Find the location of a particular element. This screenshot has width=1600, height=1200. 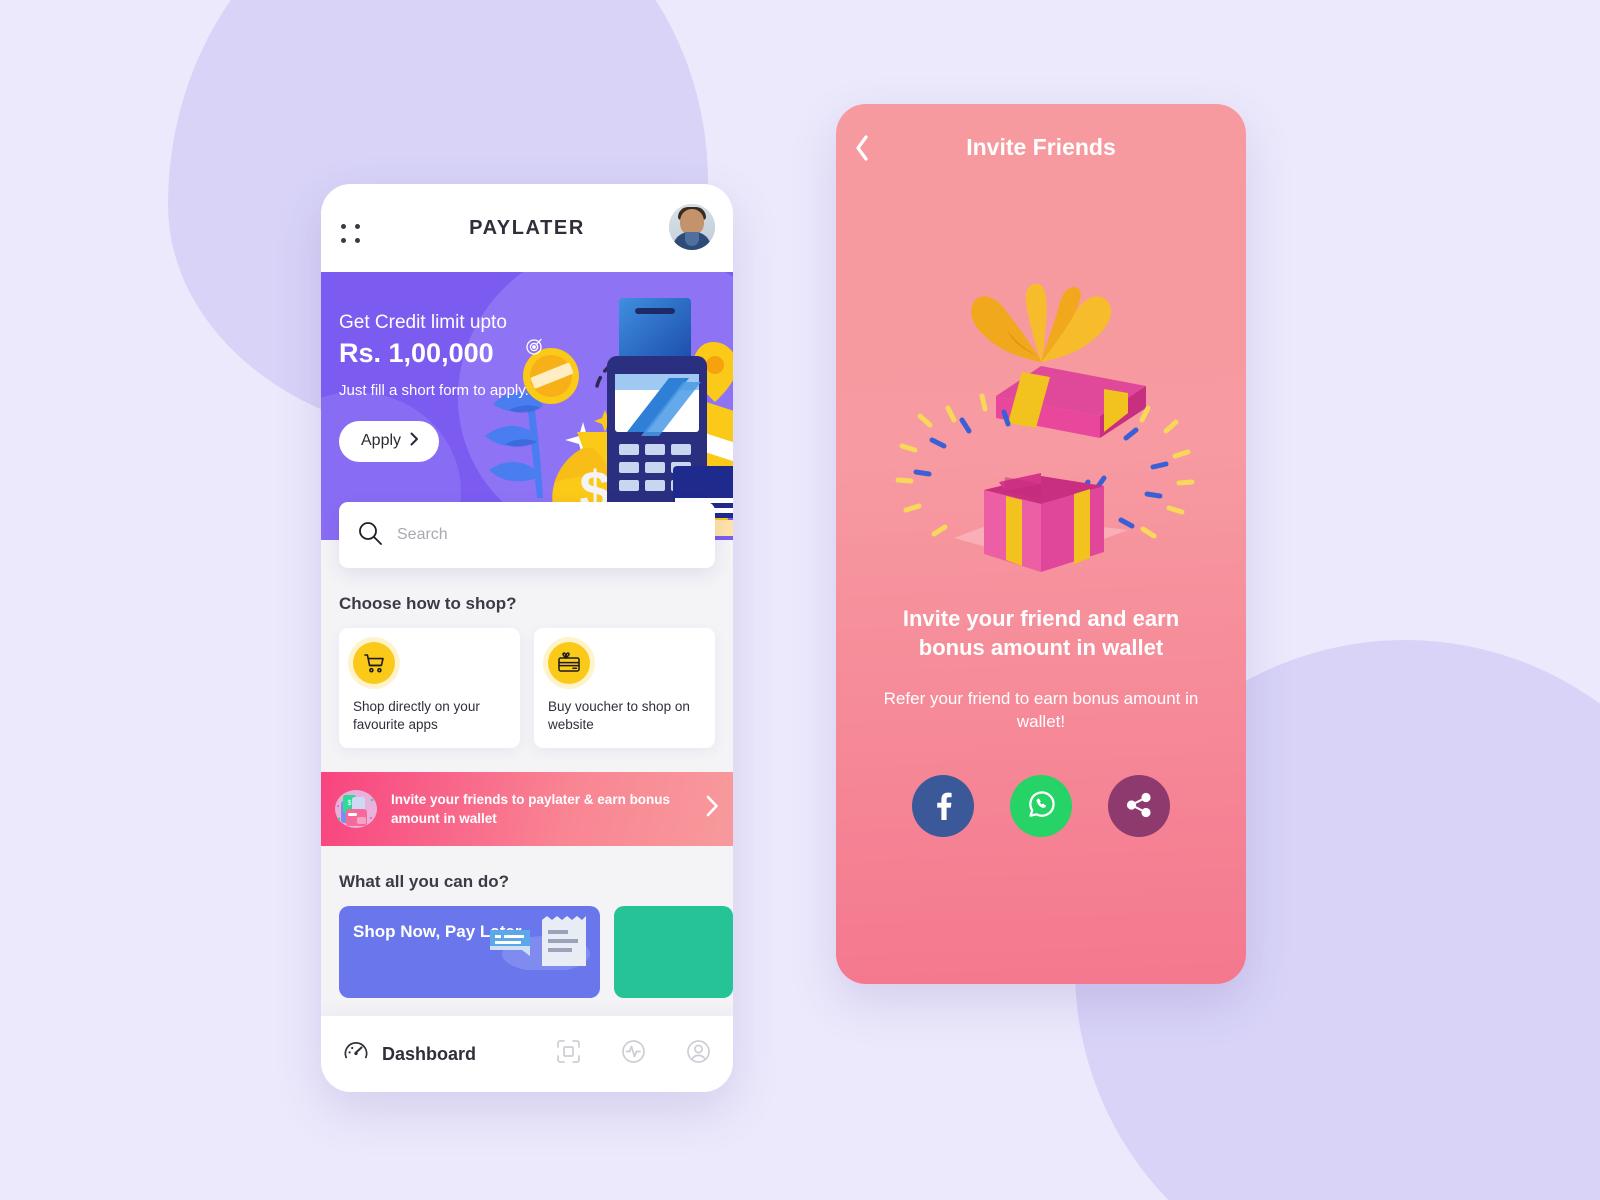

shop-card-voucher: Buy voucher to shop on website is located at coordinates (624, 688).